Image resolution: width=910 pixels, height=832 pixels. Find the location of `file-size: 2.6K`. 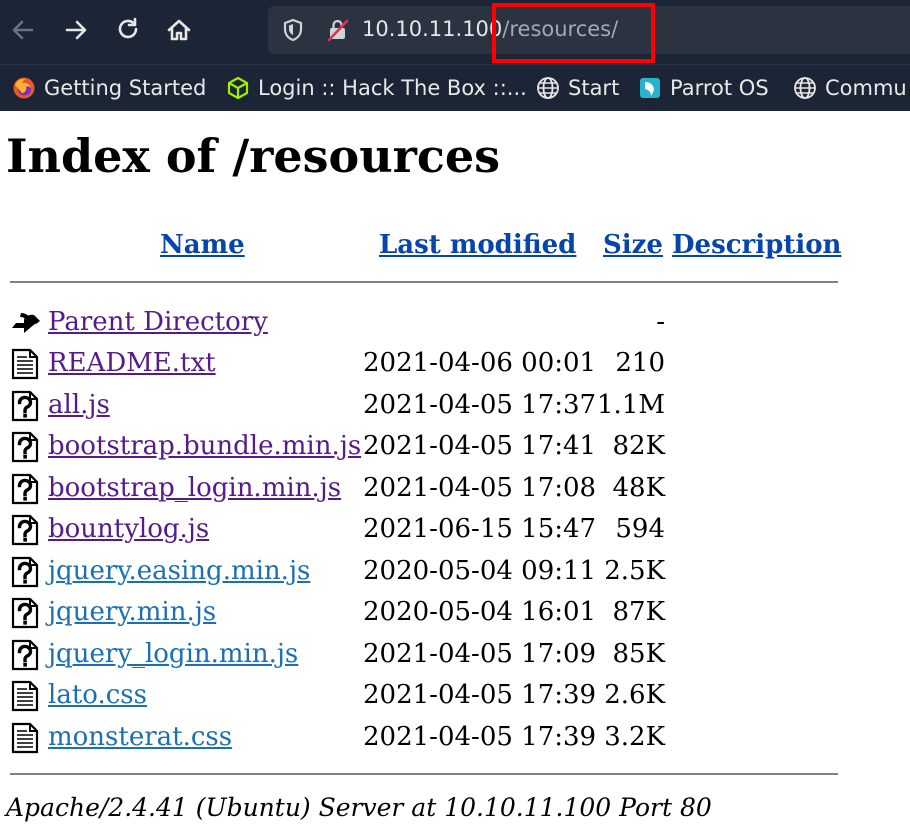

file-size: 2.6K is located at coordinates (634, 695).